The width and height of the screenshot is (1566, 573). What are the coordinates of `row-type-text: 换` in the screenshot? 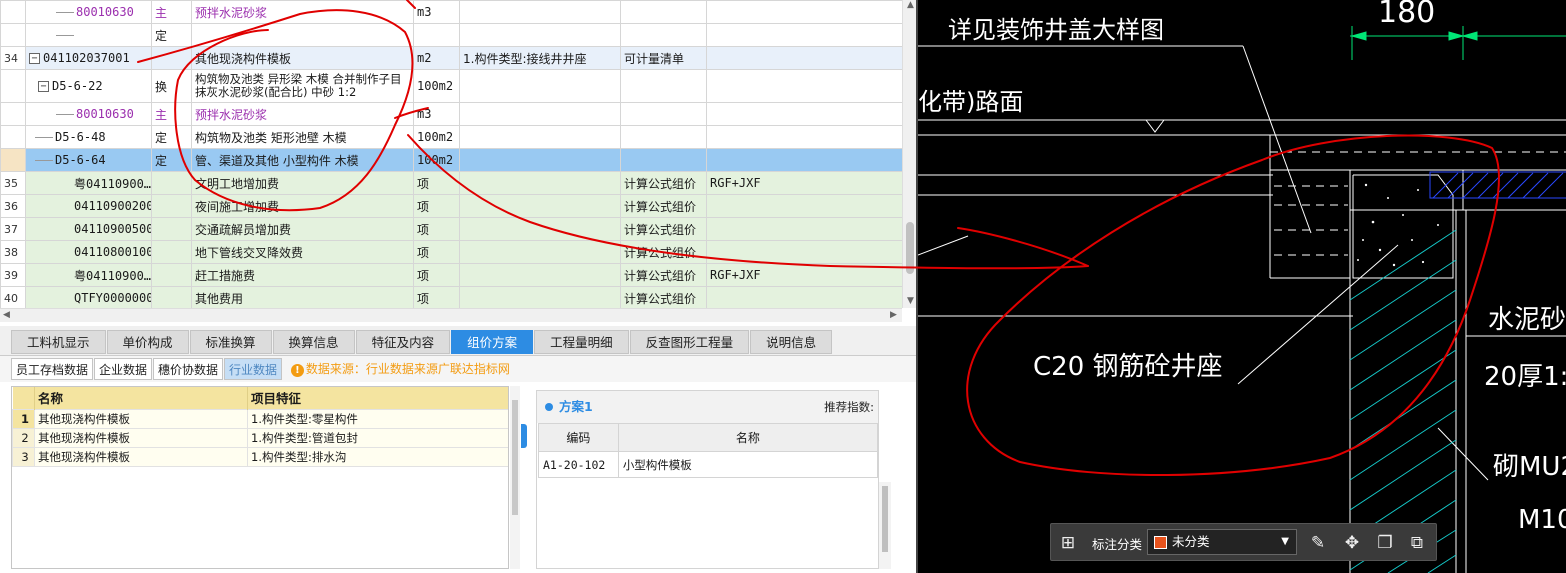 It's located at (161, 86).